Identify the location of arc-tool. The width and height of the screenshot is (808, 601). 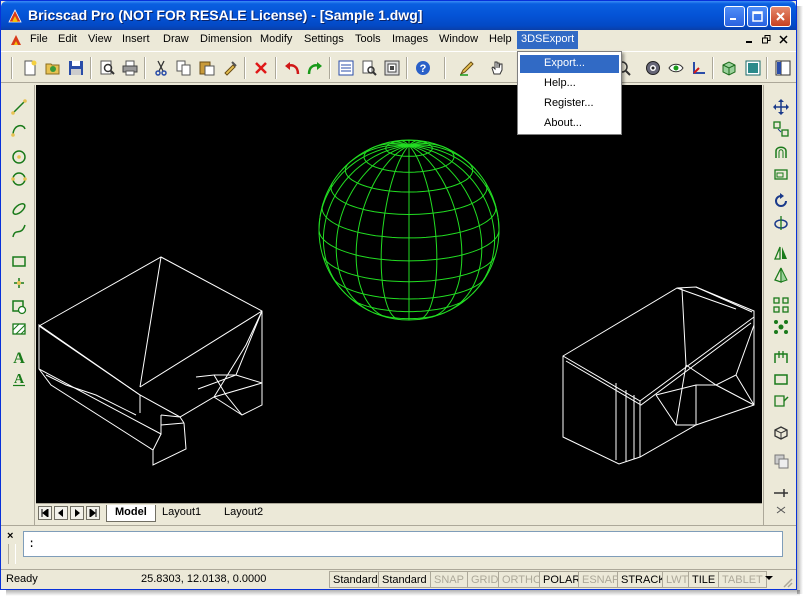
(19, 129).